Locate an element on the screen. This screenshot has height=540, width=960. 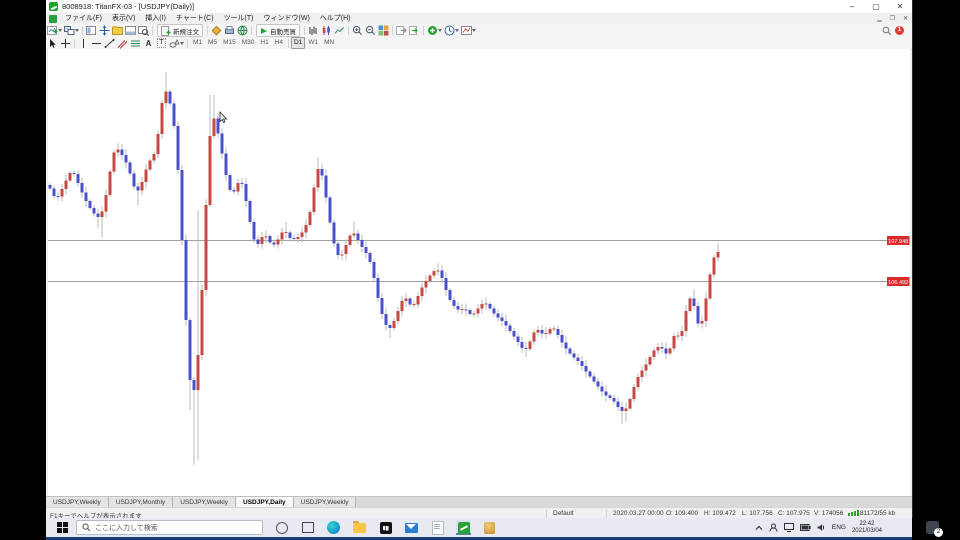
menu-help: ヘルプ(H) is located at coordinates (335, 18).